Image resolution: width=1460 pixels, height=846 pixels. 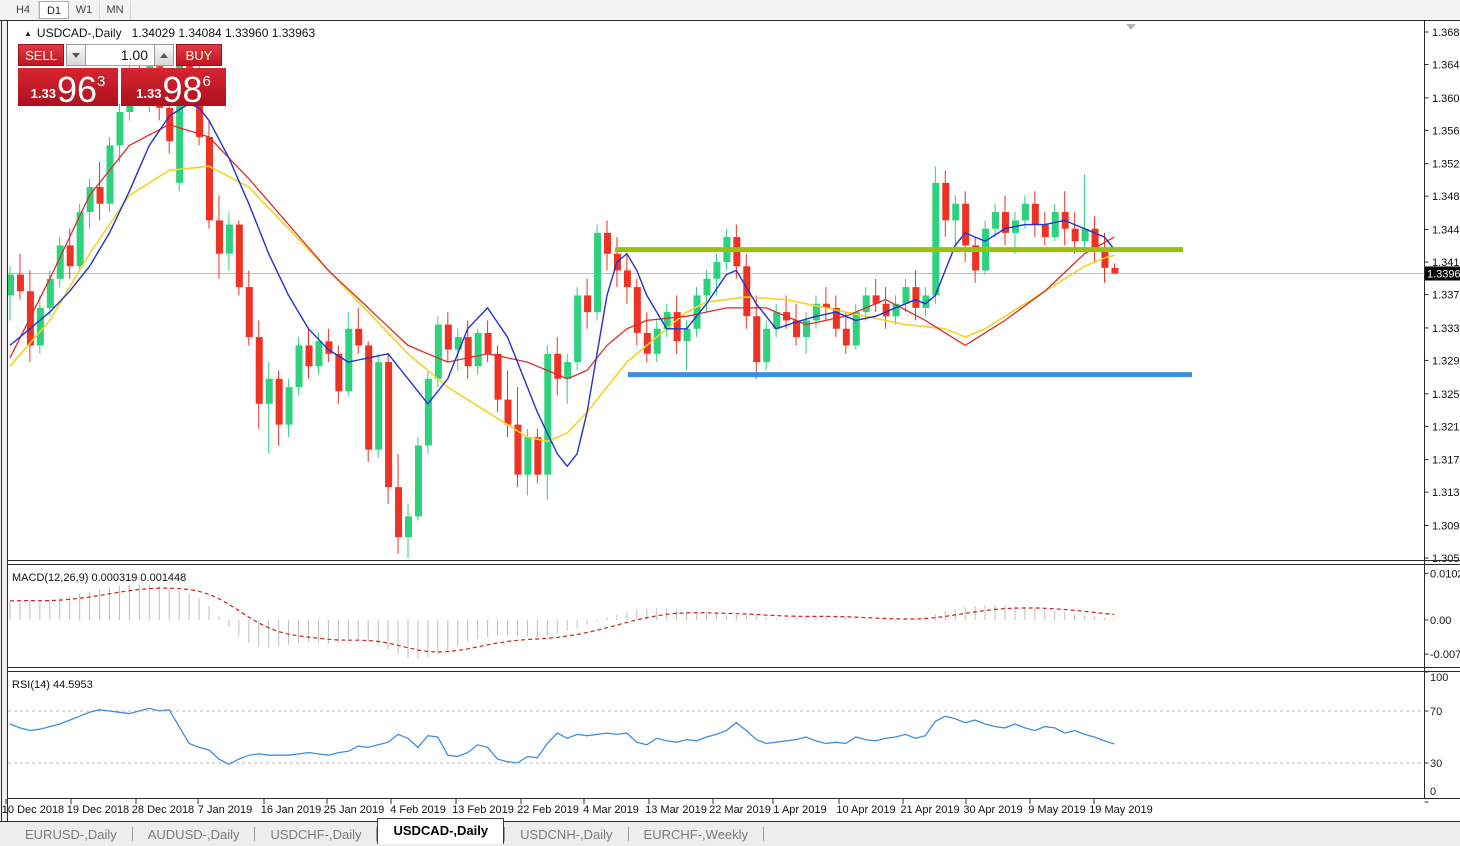 I want to click on svg-text: 1.34100, so click(x=1446, y=263).